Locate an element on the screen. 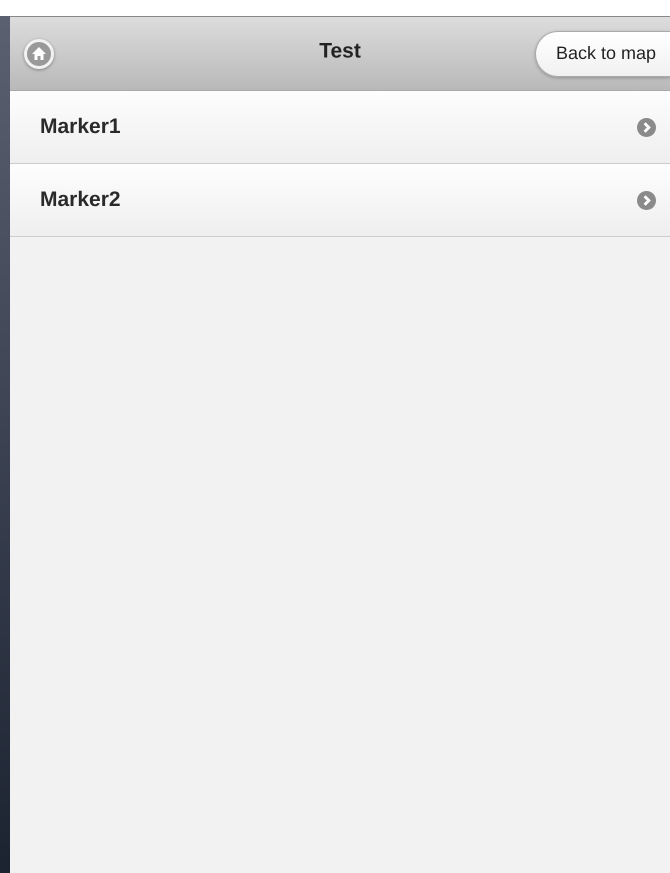 This screenshot has height=873, width=670. list-item: Marker1 is located at coordinates (340, 127).